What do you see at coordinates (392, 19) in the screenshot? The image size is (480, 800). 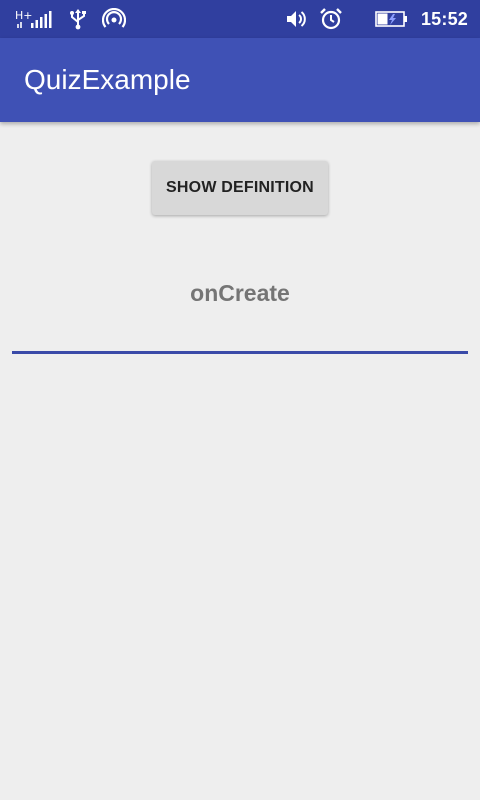 I see `battery-charging-icon` at bounding box center [392, 19].